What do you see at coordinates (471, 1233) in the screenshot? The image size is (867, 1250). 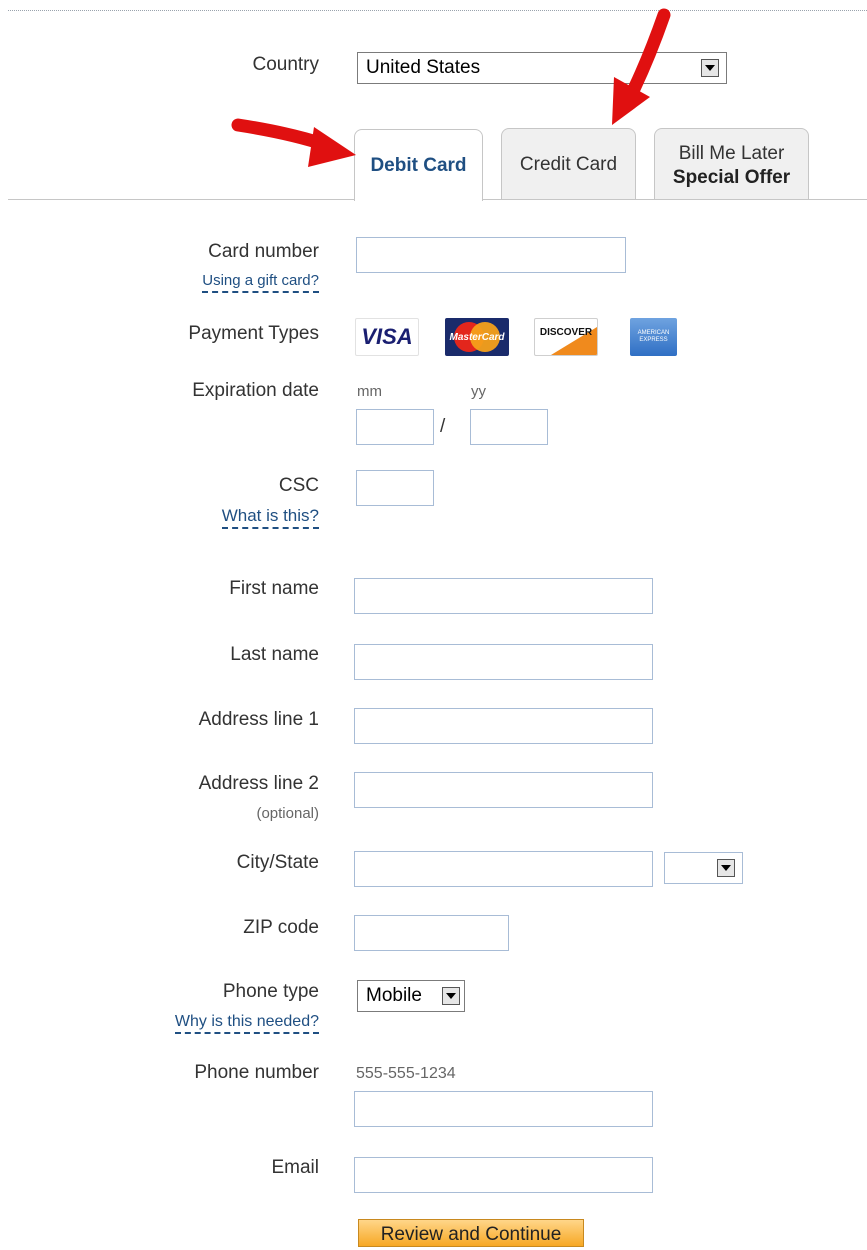 I see `review-and-continue-button: Review and Continue` at bounding box center [471, 1233].